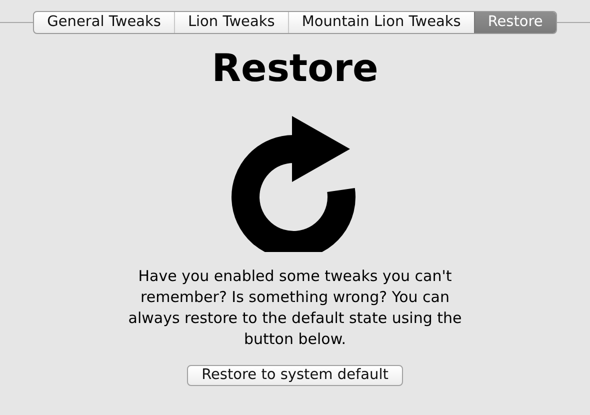 The width and height of the screenshot is (590, 415). I want to click on restore-button: Restore to system default, so click(295, 375).